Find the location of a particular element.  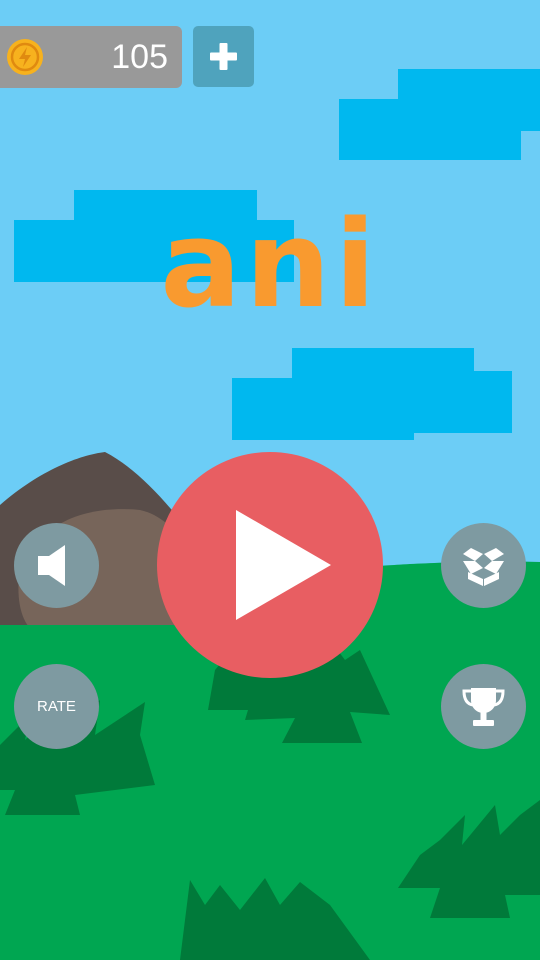

trophy-icon is located at coordinates (483, 707).